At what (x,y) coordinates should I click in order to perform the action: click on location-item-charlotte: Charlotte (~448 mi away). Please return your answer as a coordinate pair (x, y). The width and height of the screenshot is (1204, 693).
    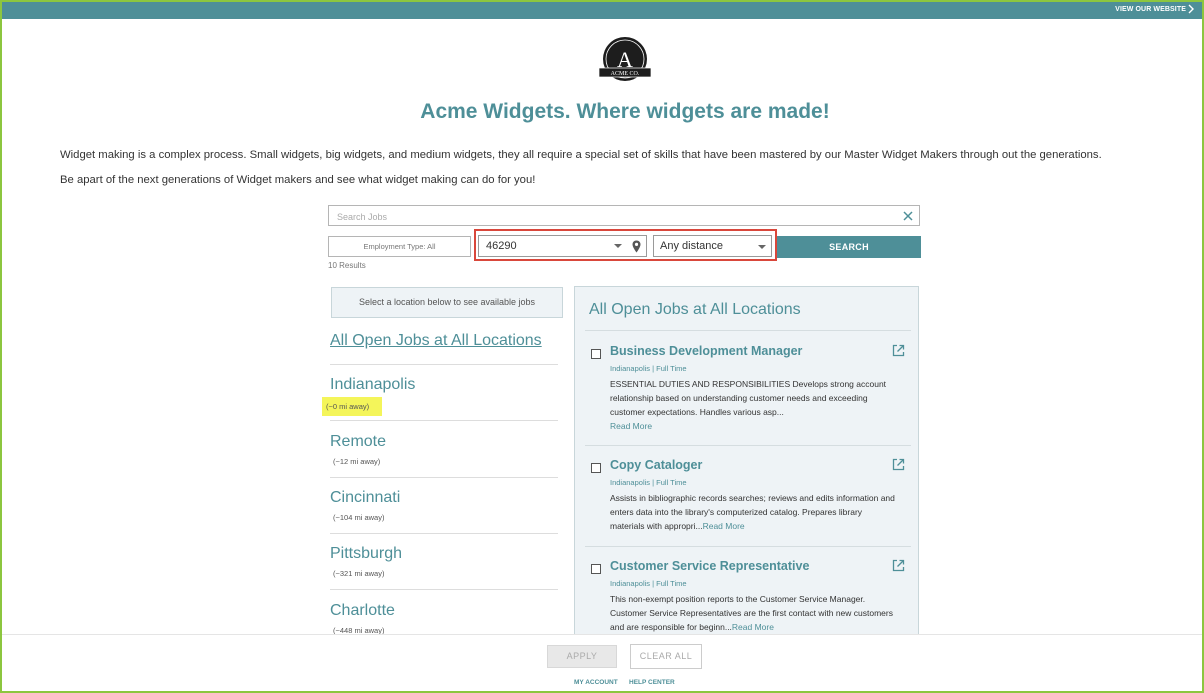
    Looking at the image, I should click on (444, 620).